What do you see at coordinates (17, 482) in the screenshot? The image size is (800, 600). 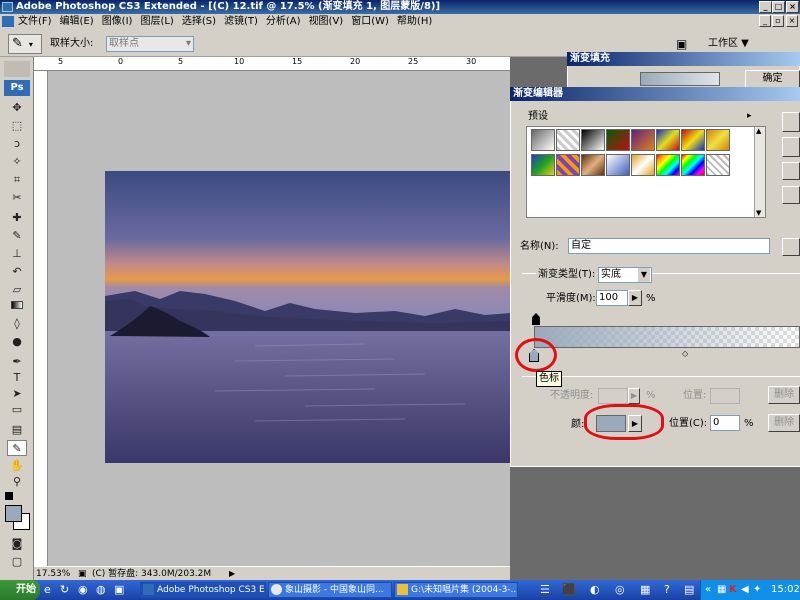 I see `zoom-tool-icon: ⚲` at bounding box center [17, 482].